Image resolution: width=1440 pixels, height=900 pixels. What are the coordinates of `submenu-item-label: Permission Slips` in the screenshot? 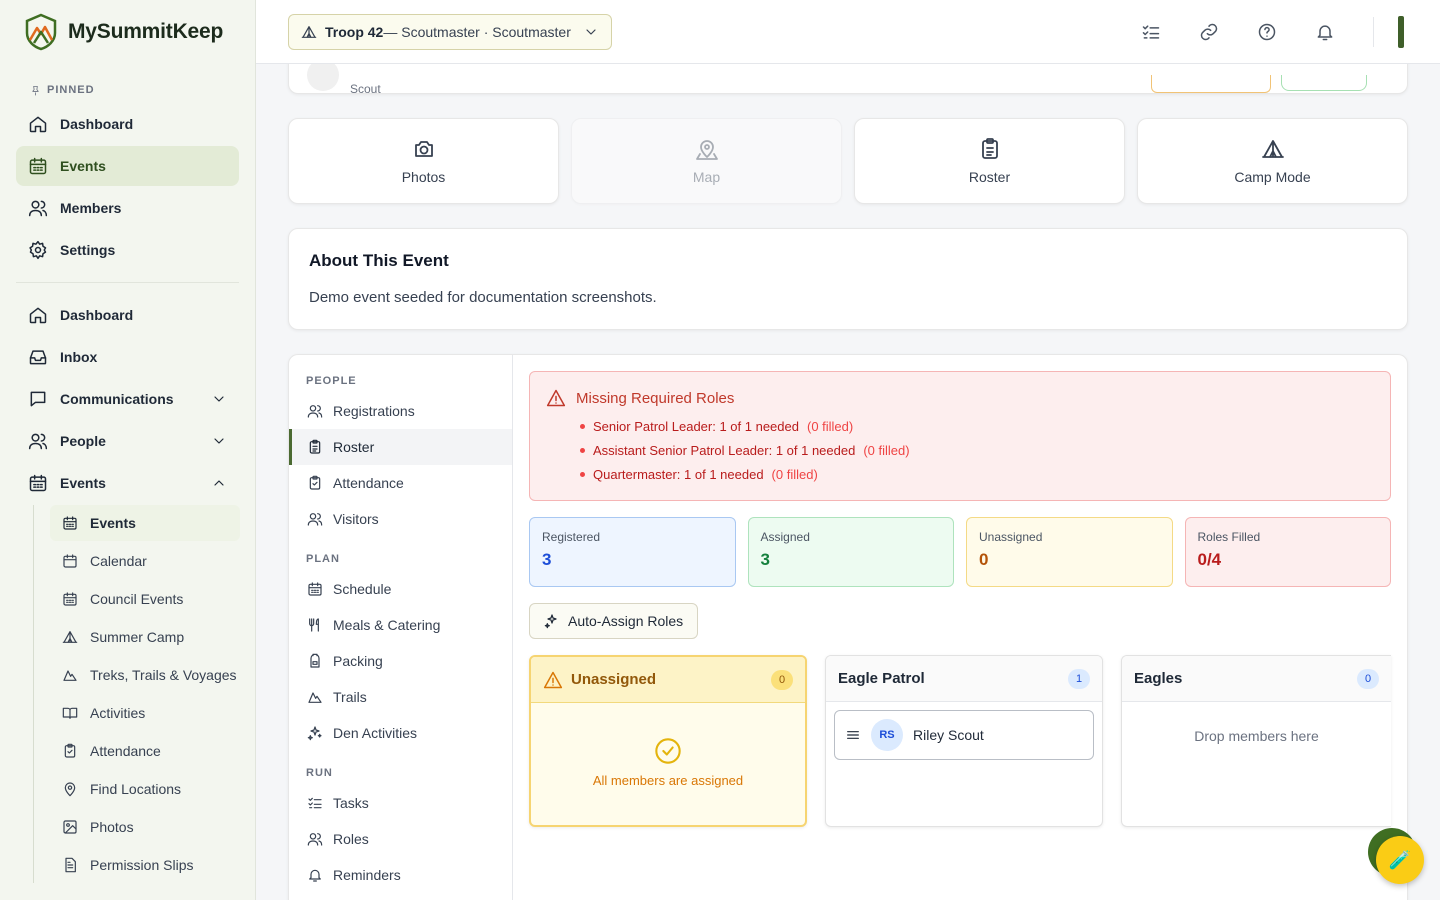 It's located at (142, 865).